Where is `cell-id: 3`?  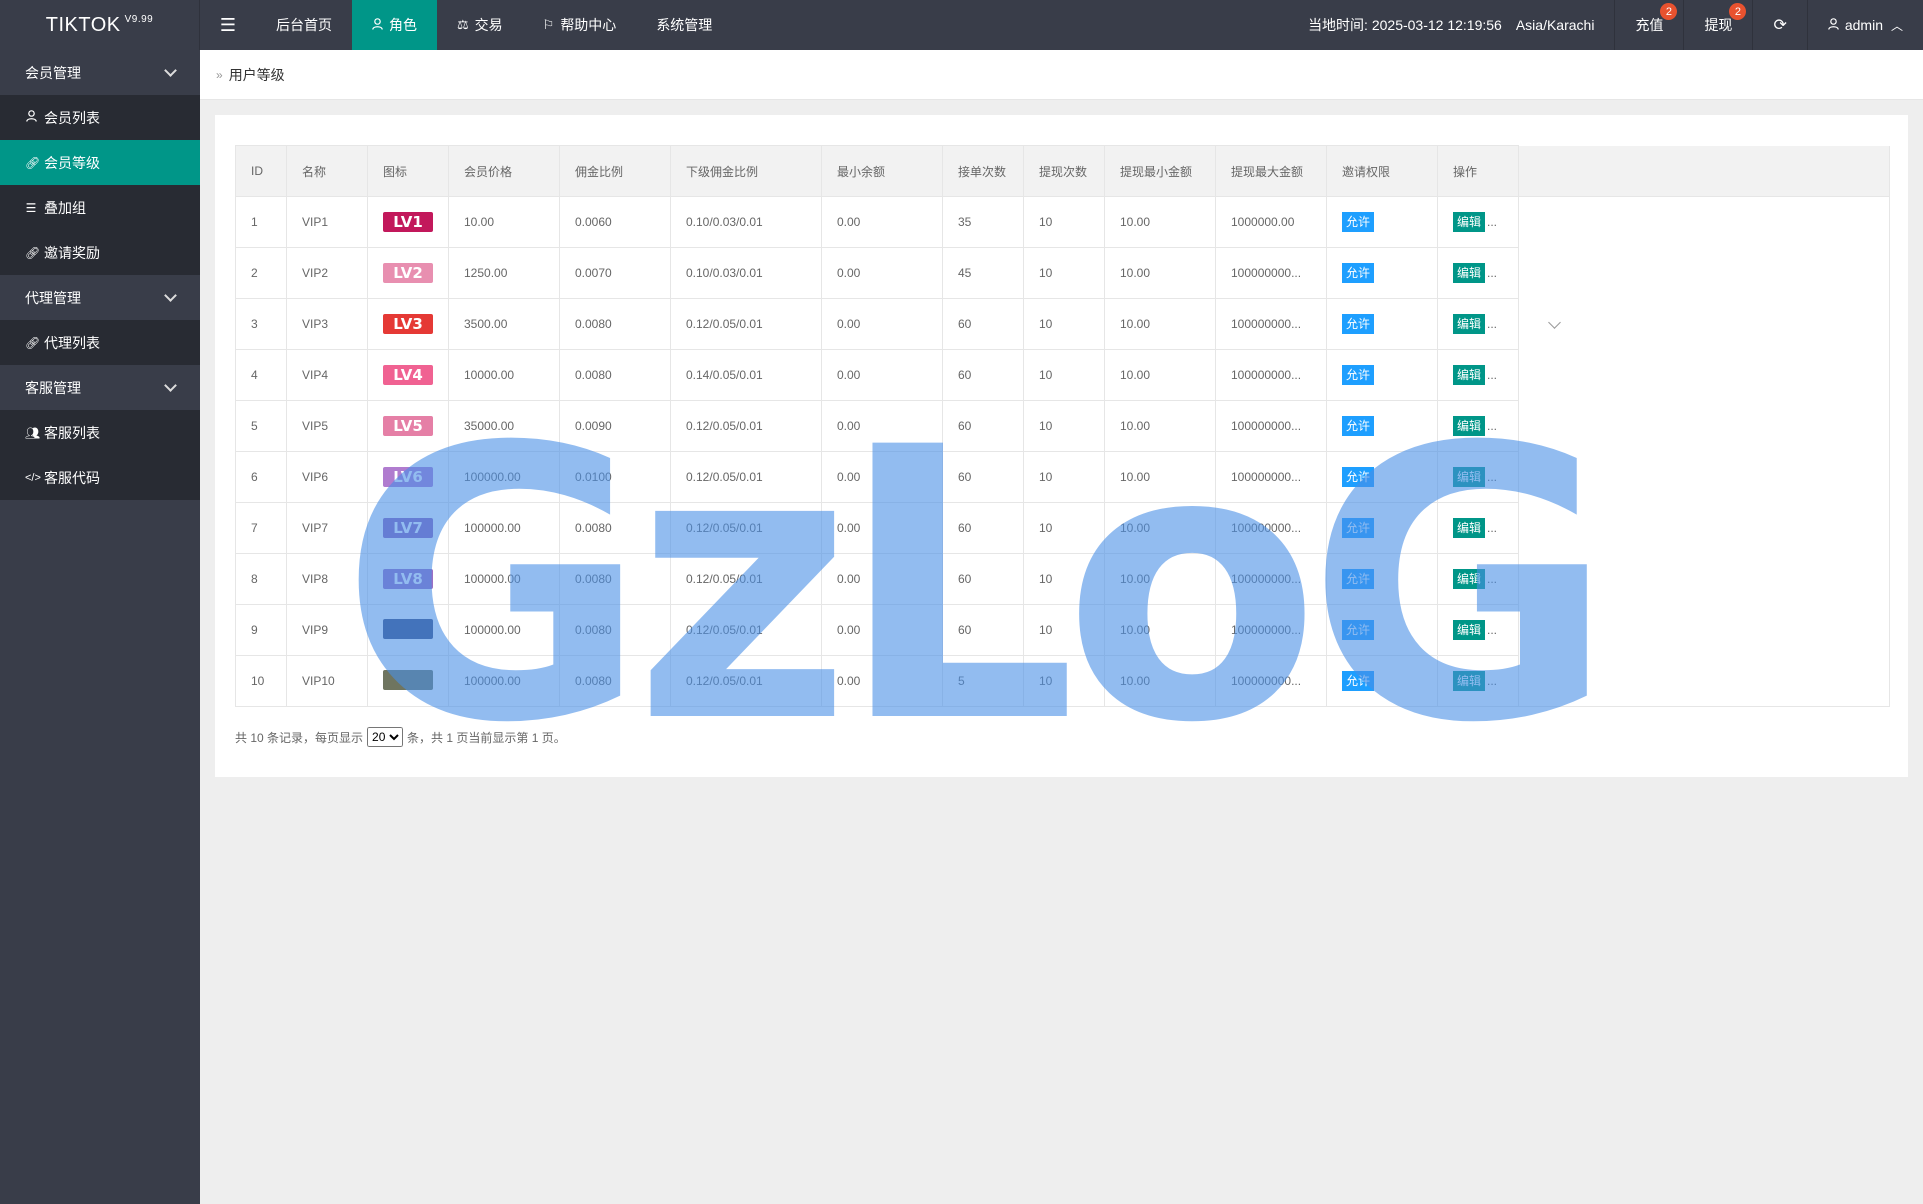 cell-id: 3 is located at coordinates (261, 324).